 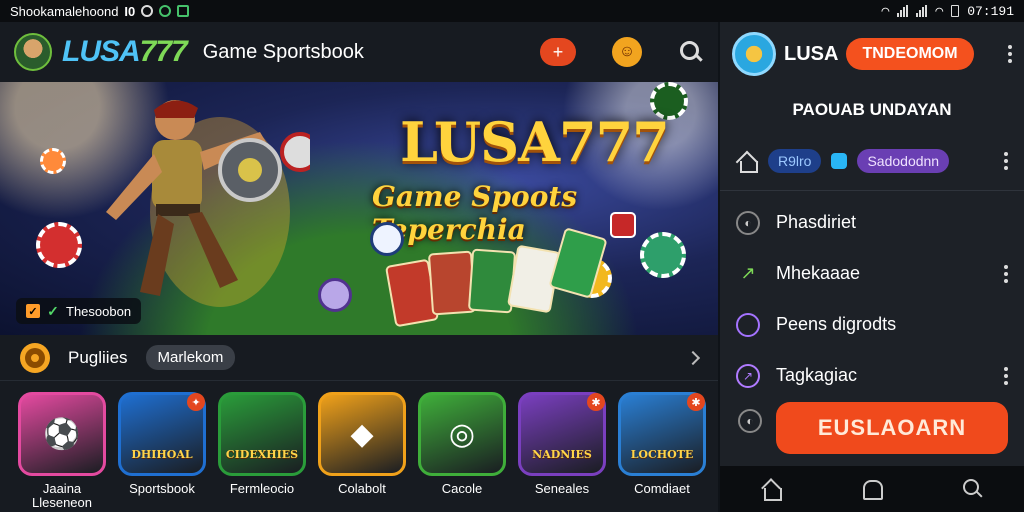 I want to click on signal-icon, so click(x=903, y=11).